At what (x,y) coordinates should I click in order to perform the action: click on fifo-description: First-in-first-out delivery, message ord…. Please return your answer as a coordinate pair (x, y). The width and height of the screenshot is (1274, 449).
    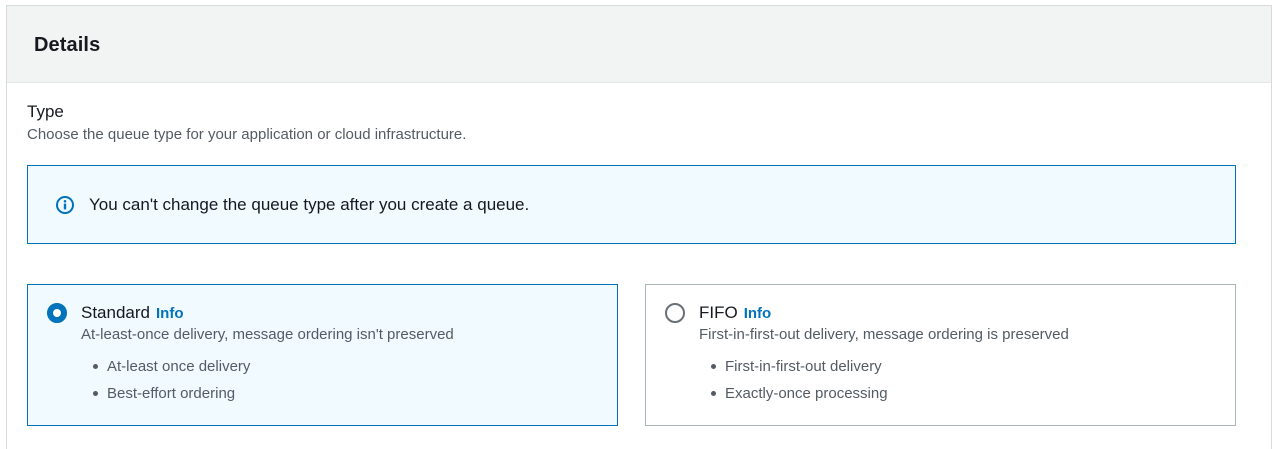
    Looking at the image, I should click on (884, 334).